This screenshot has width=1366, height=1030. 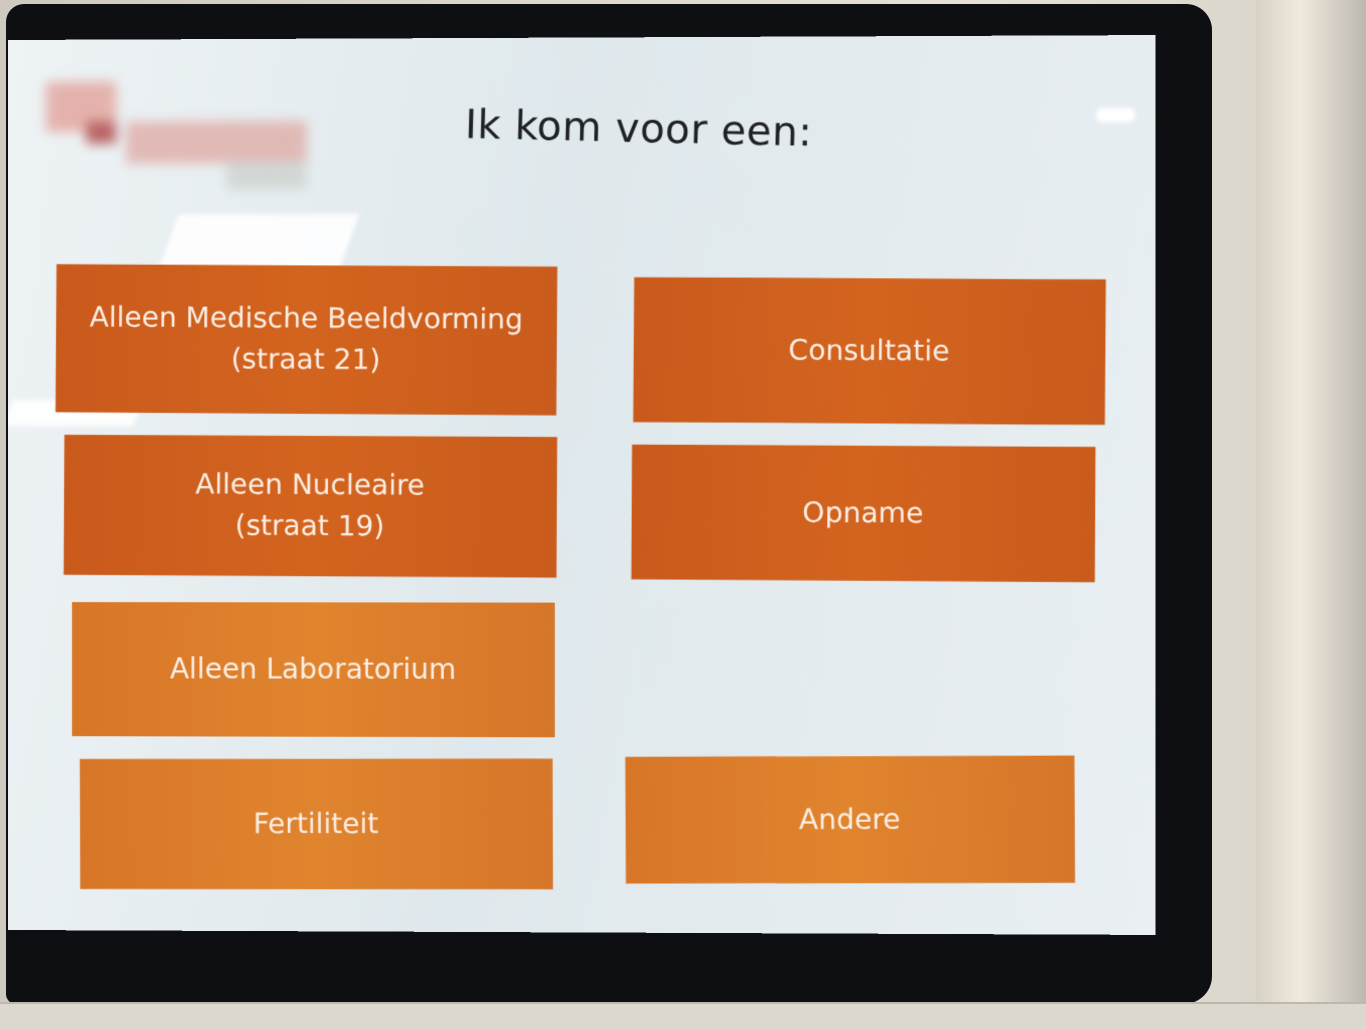 What do you see at coordinates (259, 242) in the screenshot?
I see `ceiling-light-reflection` at bounding box center [259, 242].